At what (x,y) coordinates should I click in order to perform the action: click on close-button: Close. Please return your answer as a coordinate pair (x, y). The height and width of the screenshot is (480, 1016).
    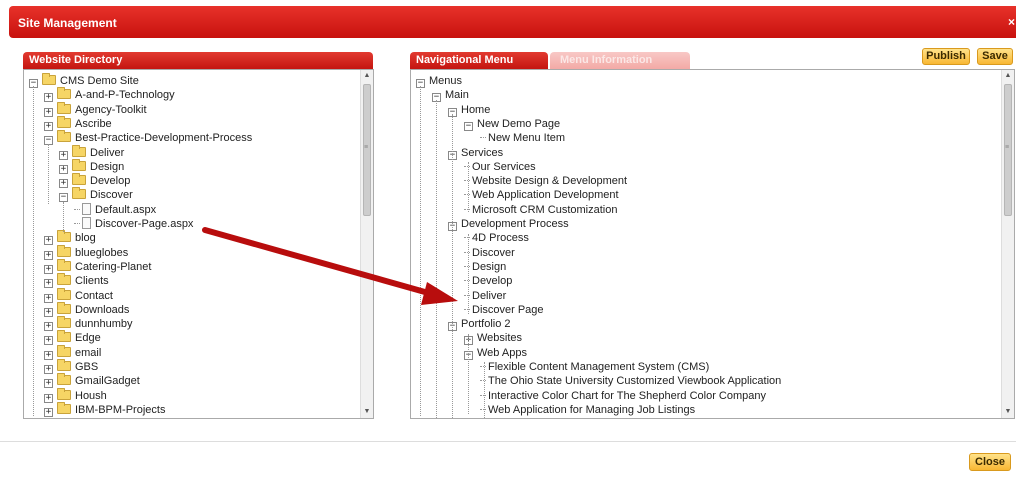
    Looking at the image, I should click on (990, 462).